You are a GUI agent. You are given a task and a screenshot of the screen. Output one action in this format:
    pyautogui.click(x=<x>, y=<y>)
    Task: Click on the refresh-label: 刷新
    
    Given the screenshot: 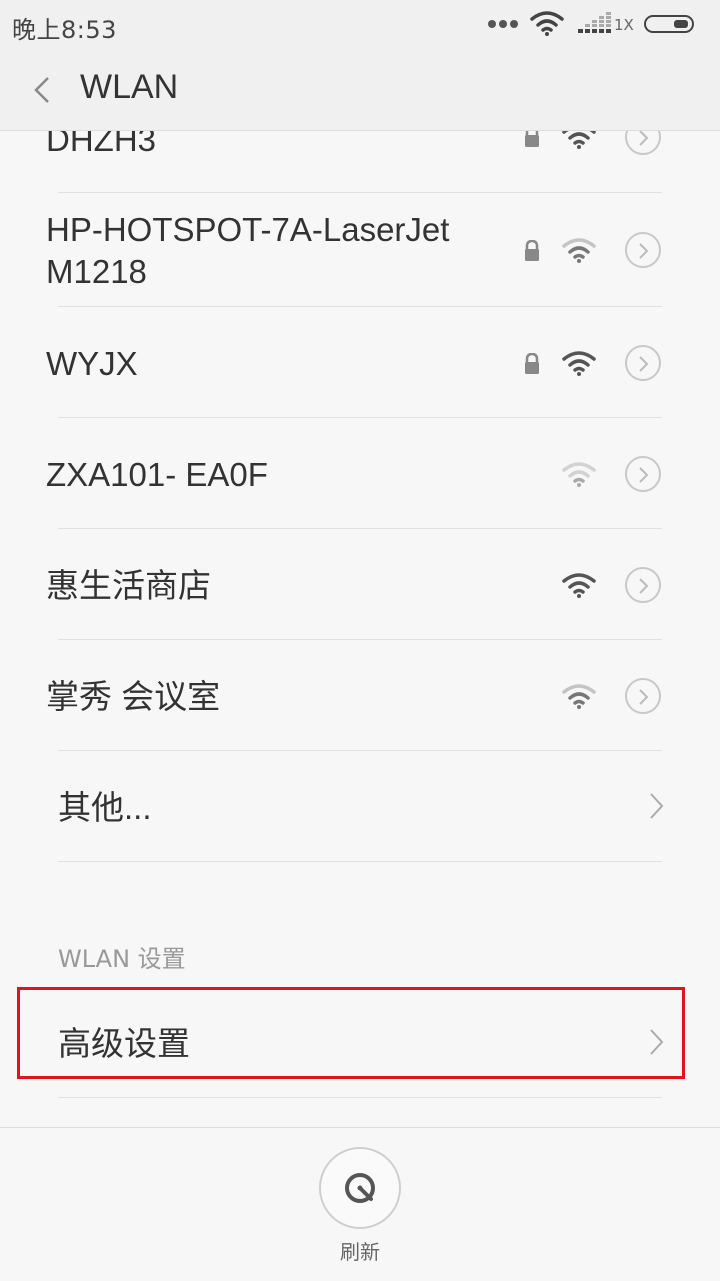 What is the action you would take?
    pyautogui.click(x=360, y=1252)
    